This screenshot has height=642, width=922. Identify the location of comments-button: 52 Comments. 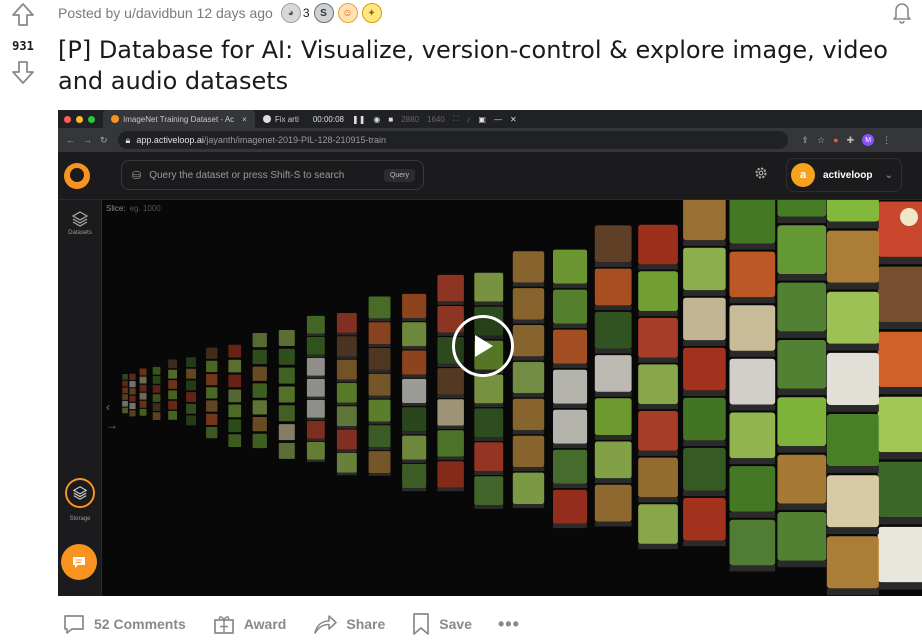
(124, 624).